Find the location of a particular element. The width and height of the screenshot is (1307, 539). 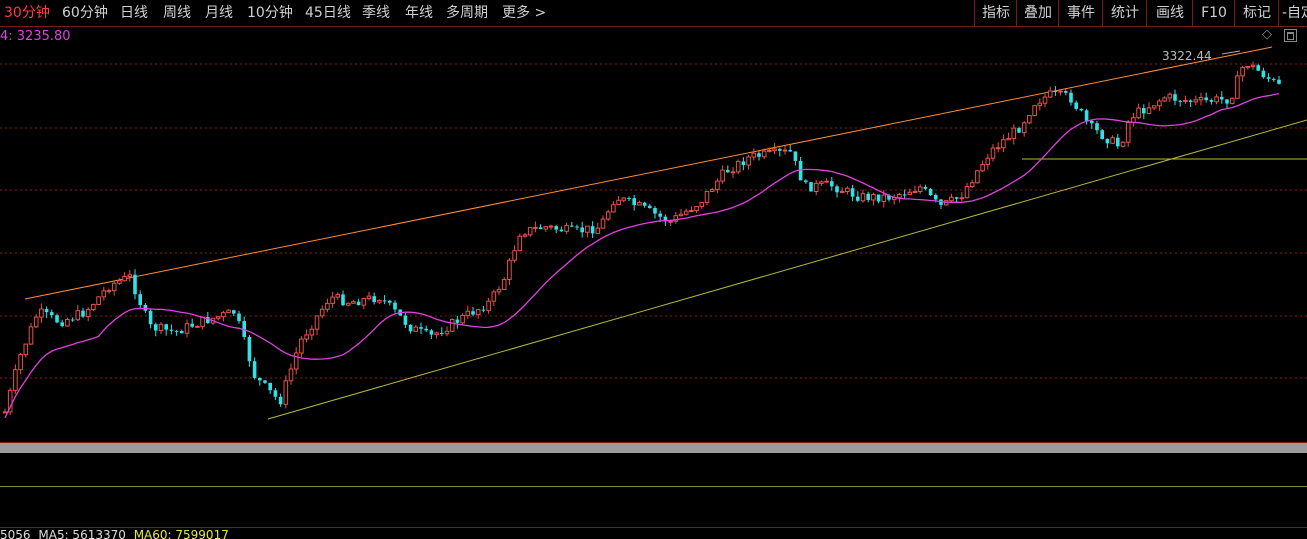

draw-line-button: 画线 is located at coordinates (1169, 13).